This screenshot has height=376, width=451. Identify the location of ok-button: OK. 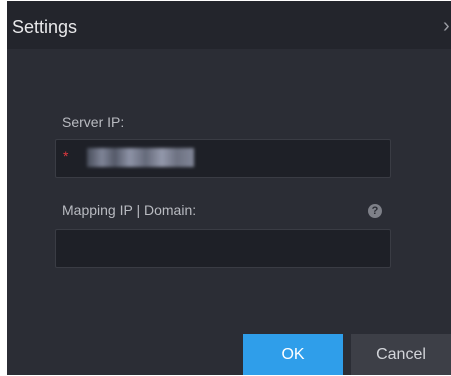
(293, 354).